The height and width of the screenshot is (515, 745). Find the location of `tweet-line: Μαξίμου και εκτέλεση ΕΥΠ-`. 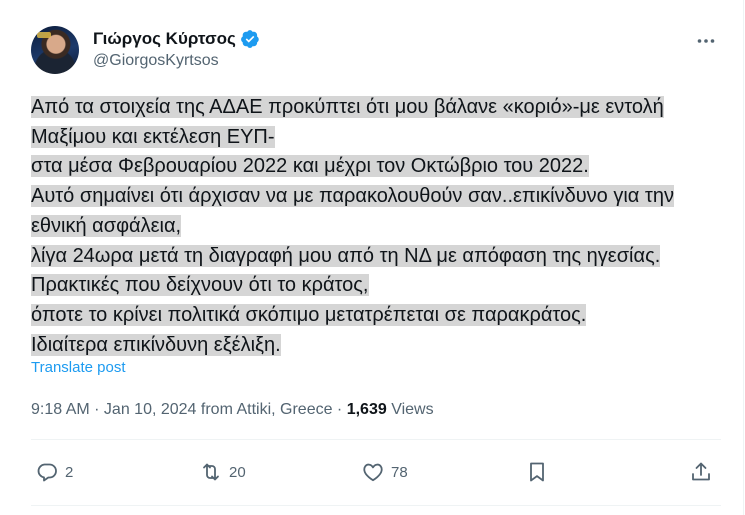

tweet-line: Μαξίμου και εκτέλεση ΕΥΠ- is located at coordinates (153, 136).